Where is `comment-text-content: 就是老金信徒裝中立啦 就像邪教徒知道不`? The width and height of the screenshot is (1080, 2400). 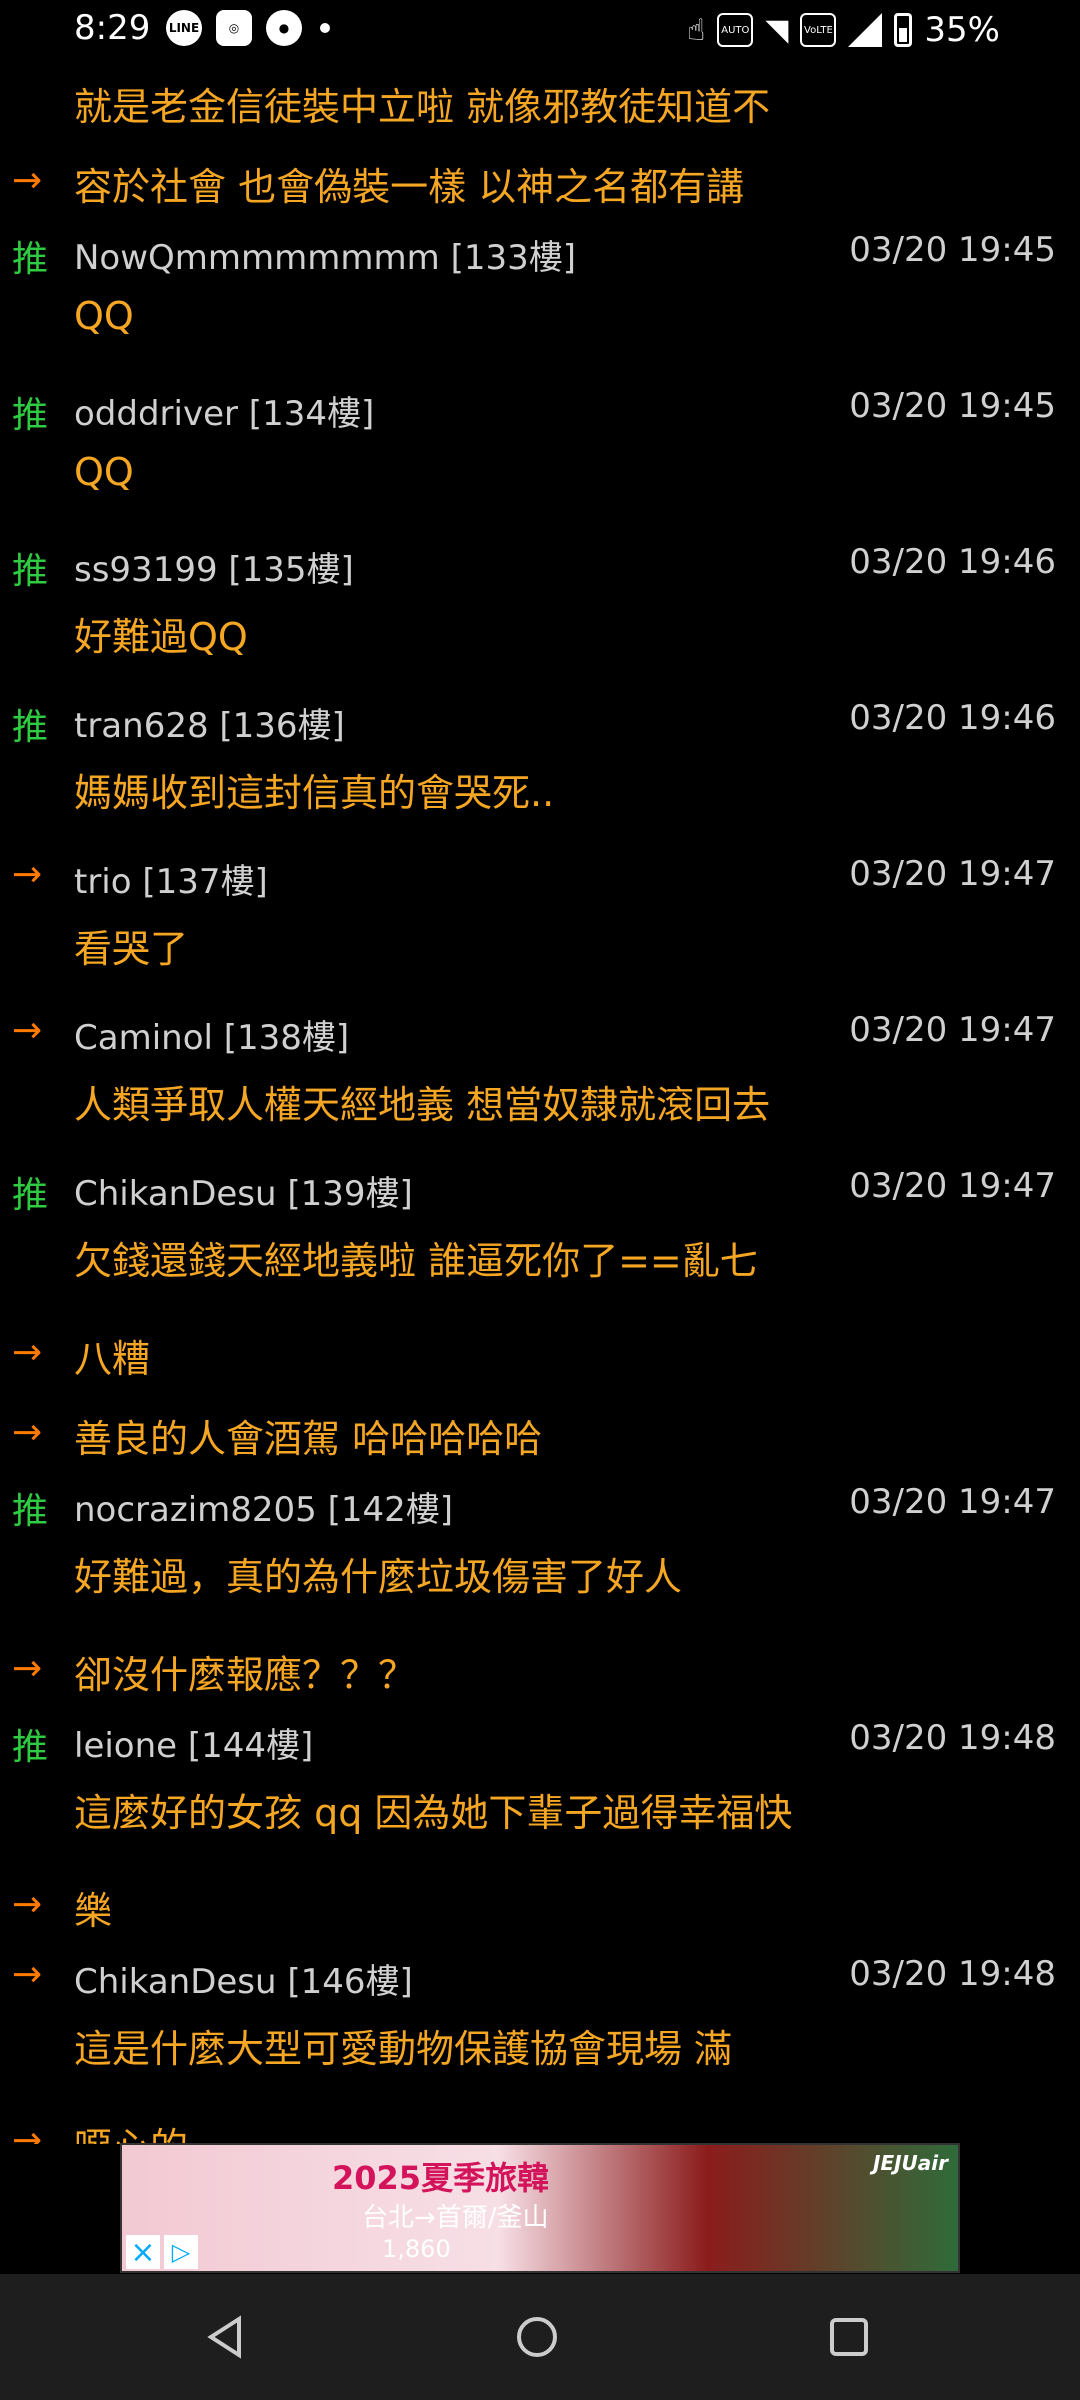 comment-text-content: 就是老金信徒裝中立啦 就像邪教徒知道不 is located at coordinates (422, 107).